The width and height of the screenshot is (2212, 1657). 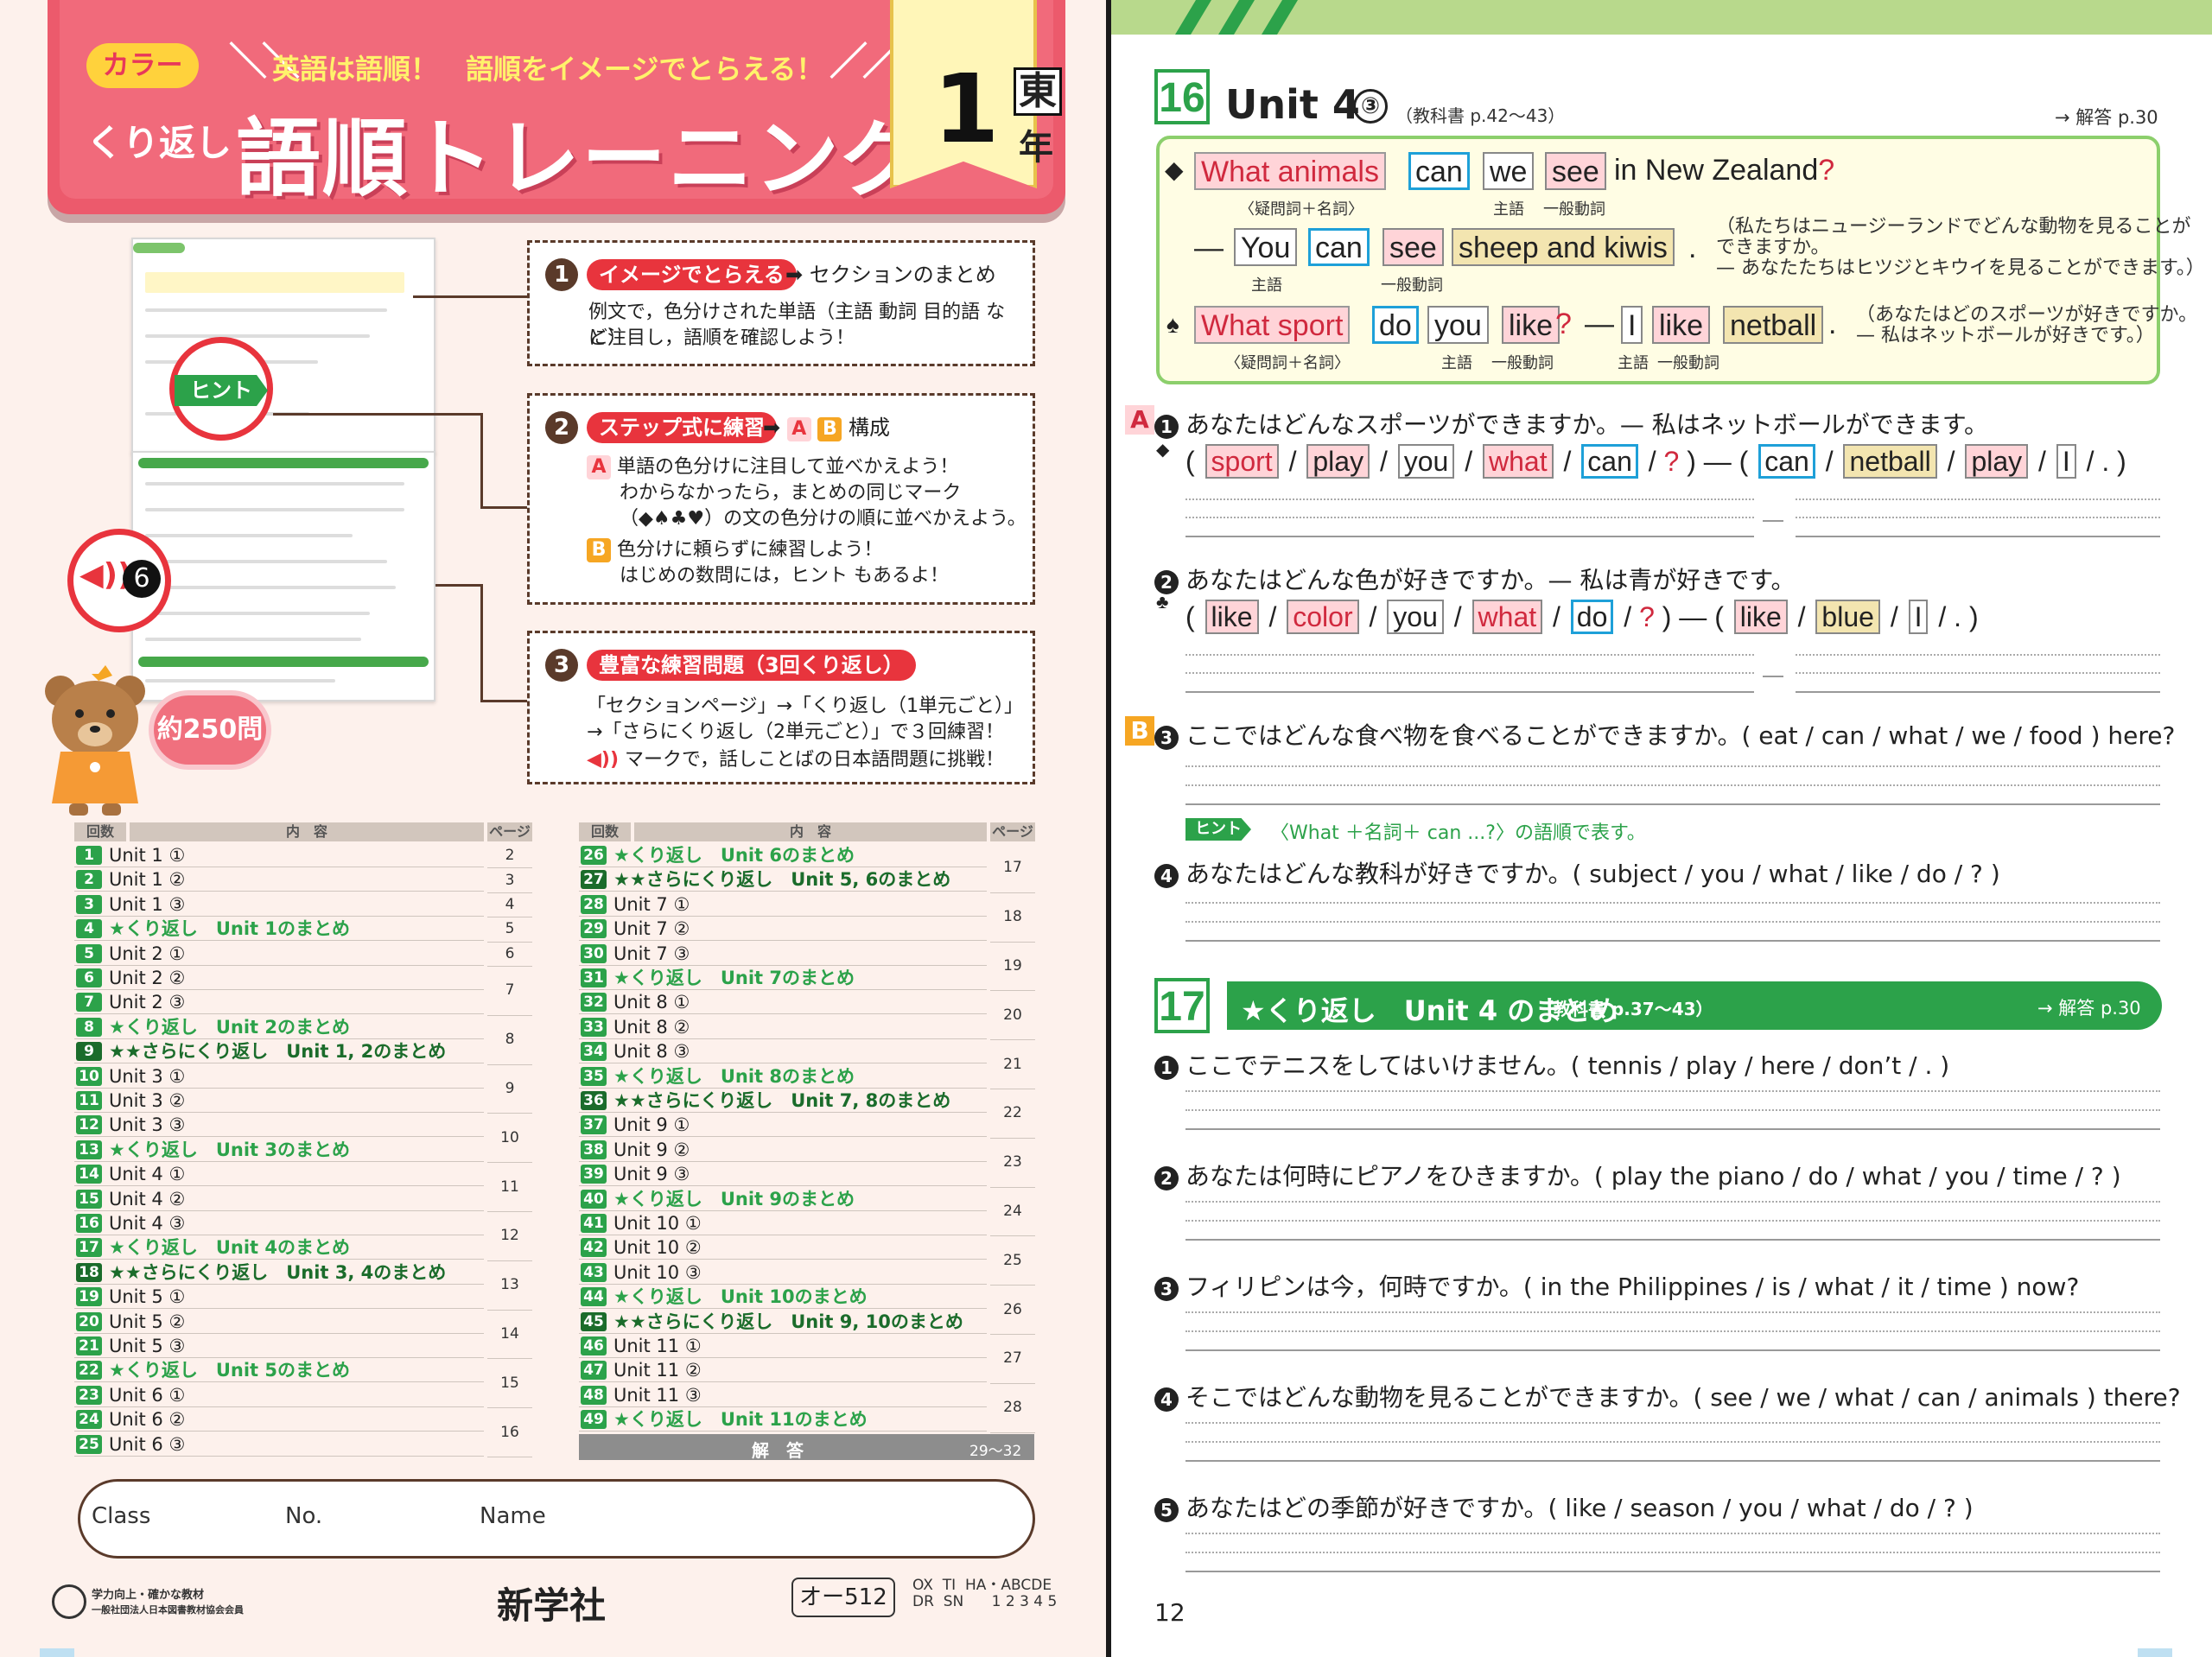 What do you see at coordinates (279, 1395) in the screenshot?
I see `toc-row: 23 Unit 6 ①` at bounding box center [279, 1395].